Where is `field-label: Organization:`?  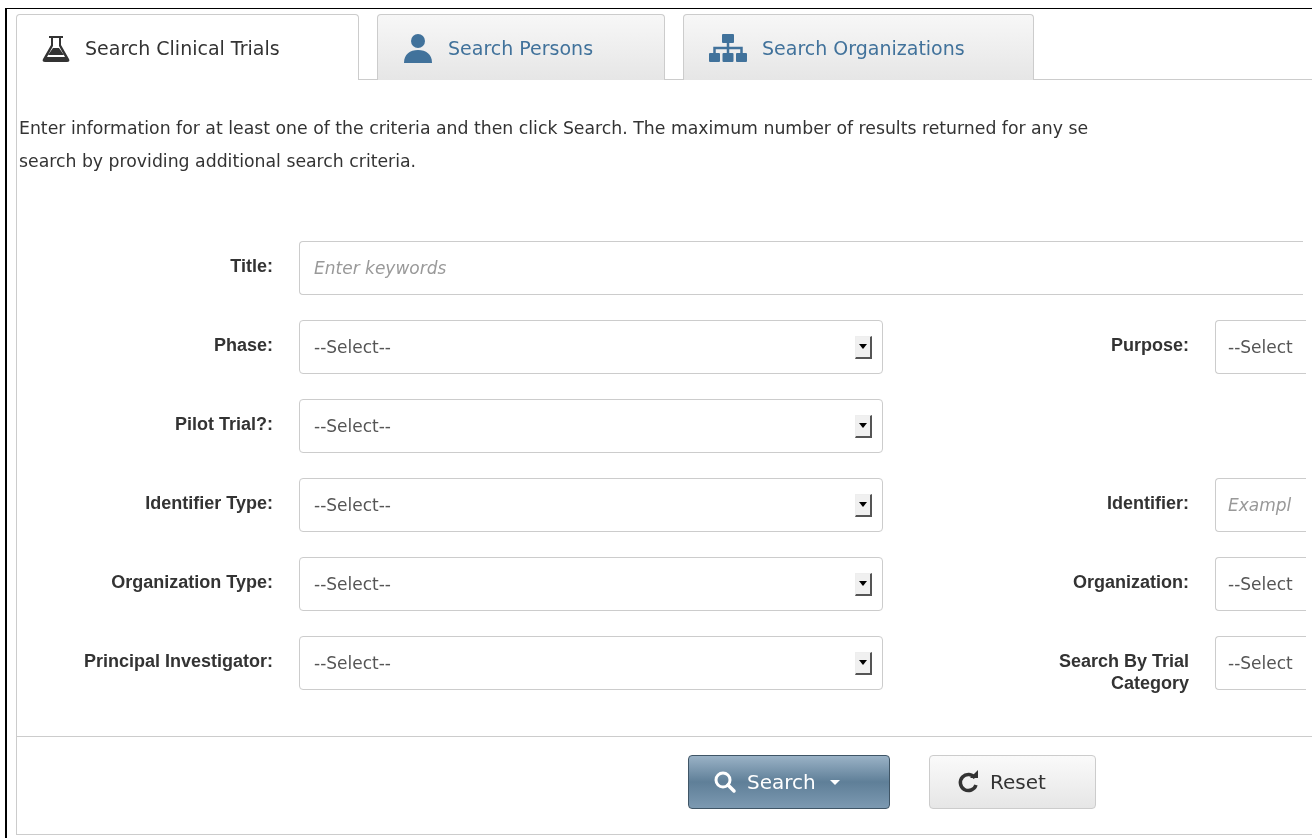
field-label: Organization: is located at coordinates (1130, 582).